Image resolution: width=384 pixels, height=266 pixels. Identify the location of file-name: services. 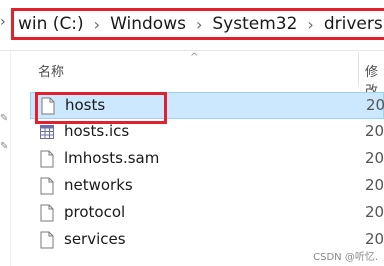
(95, 239).